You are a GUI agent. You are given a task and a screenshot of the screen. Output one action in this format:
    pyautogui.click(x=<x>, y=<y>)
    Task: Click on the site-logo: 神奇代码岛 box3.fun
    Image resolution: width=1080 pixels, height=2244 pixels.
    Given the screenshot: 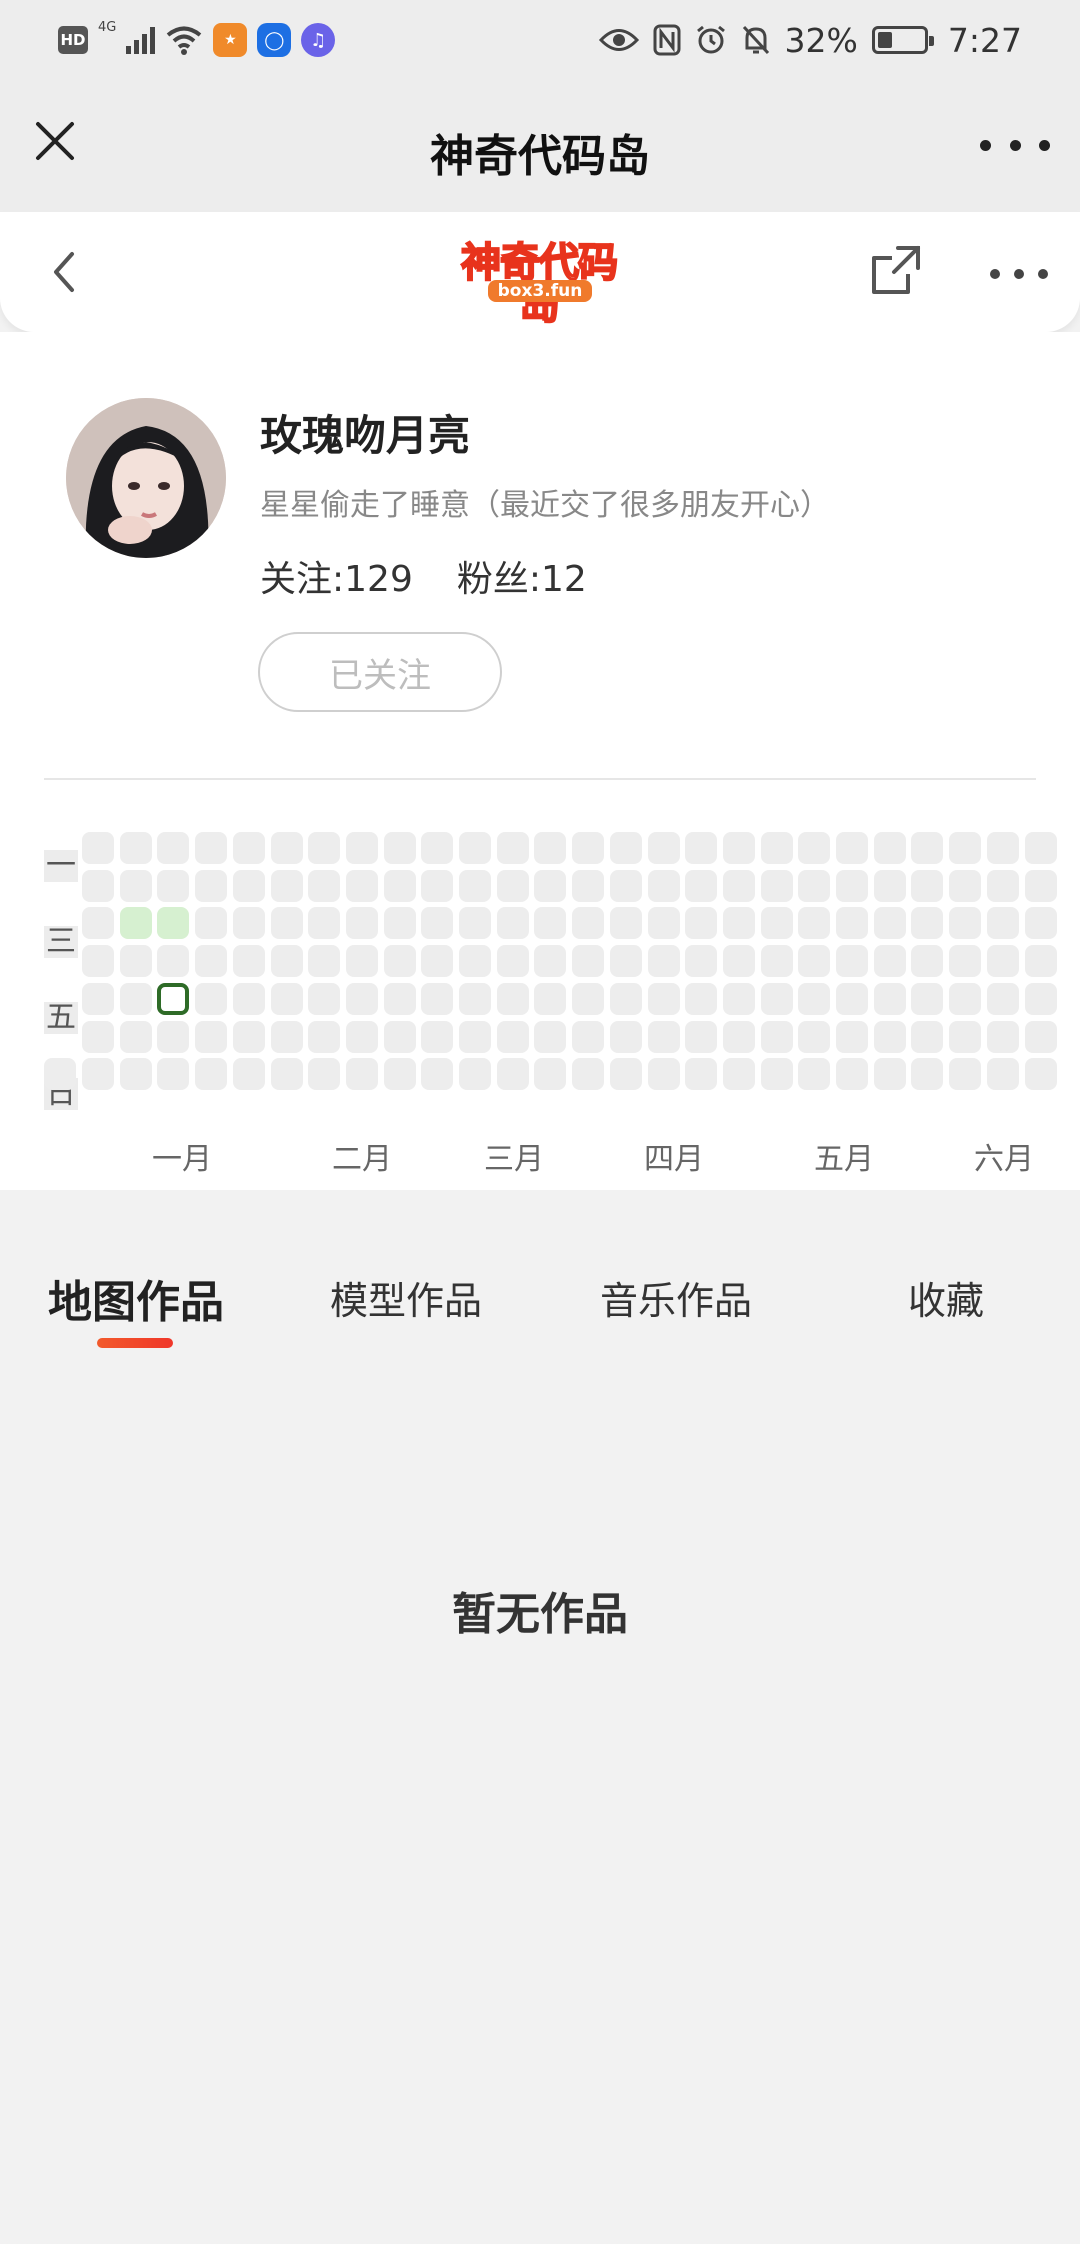 What is the action you would take?
    pyautogui.click(x=539, y=284)
    